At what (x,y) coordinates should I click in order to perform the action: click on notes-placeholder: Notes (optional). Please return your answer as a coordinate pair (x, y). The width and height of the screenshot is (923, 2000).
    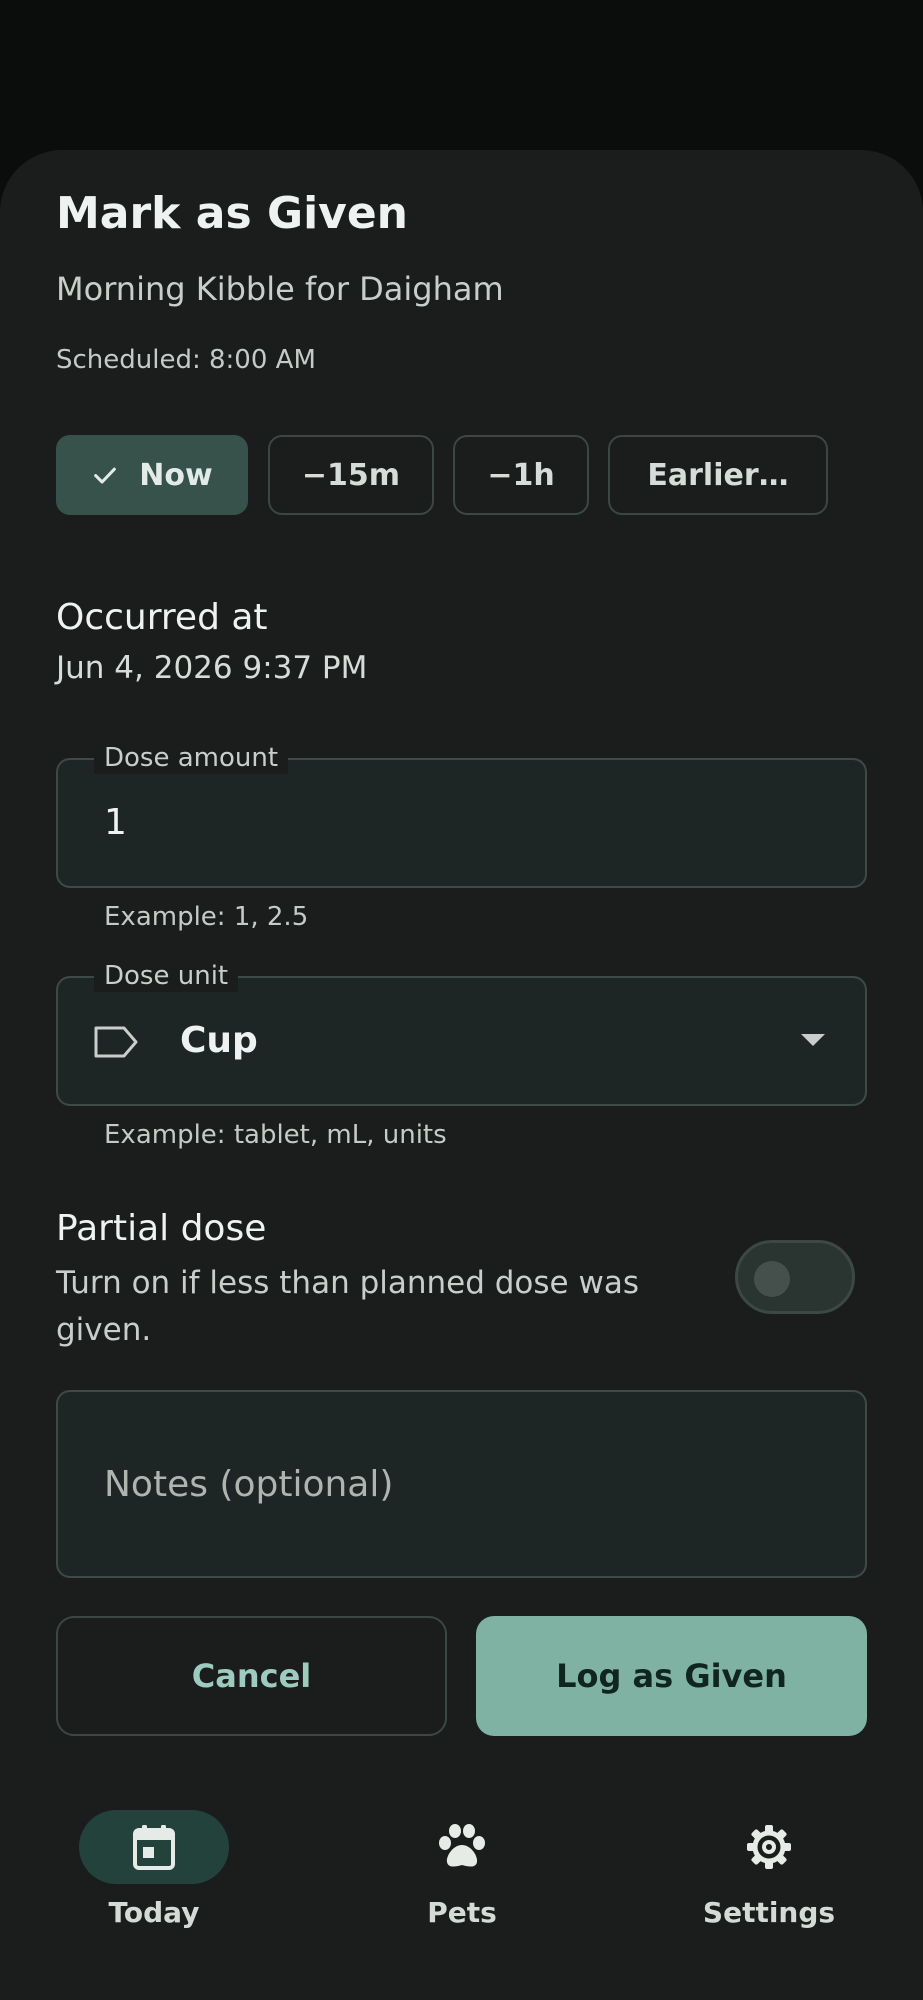
    Looking at the image, I should click on (249, 1484).